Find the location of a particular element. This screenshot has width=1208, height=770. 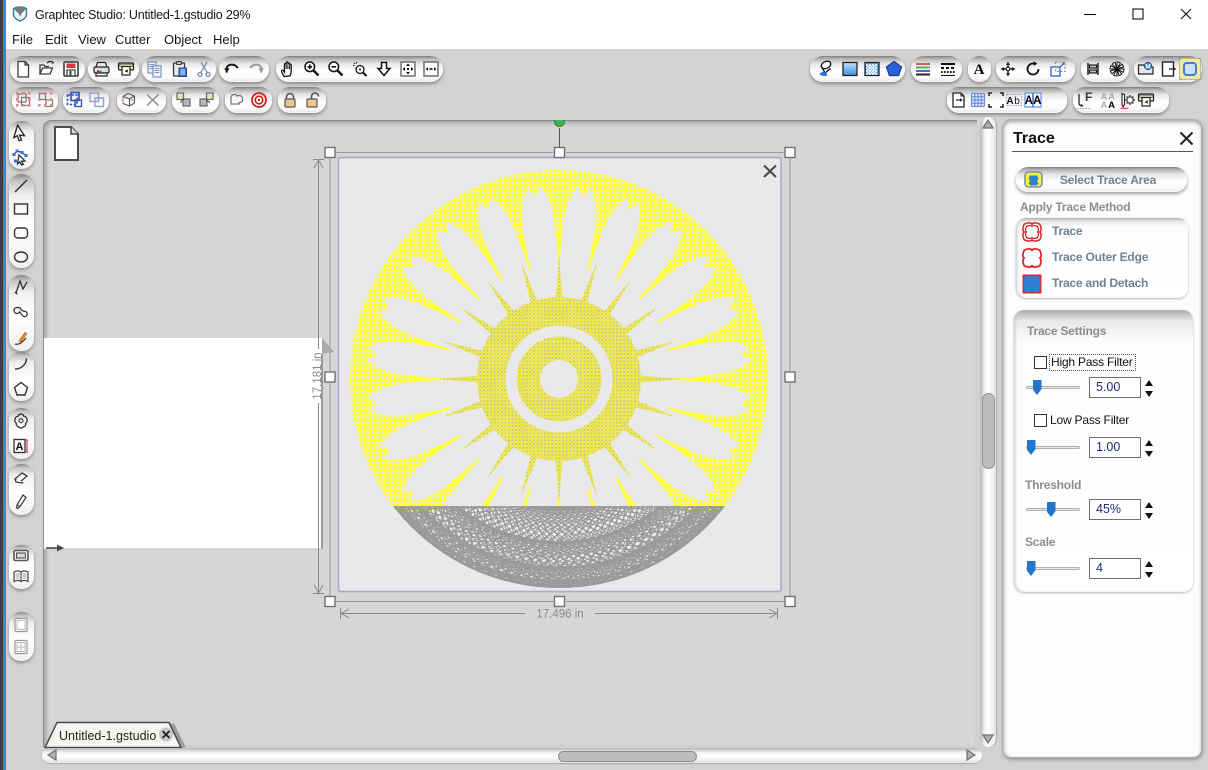

svg-text: F is located at coordinates (1088, 97).